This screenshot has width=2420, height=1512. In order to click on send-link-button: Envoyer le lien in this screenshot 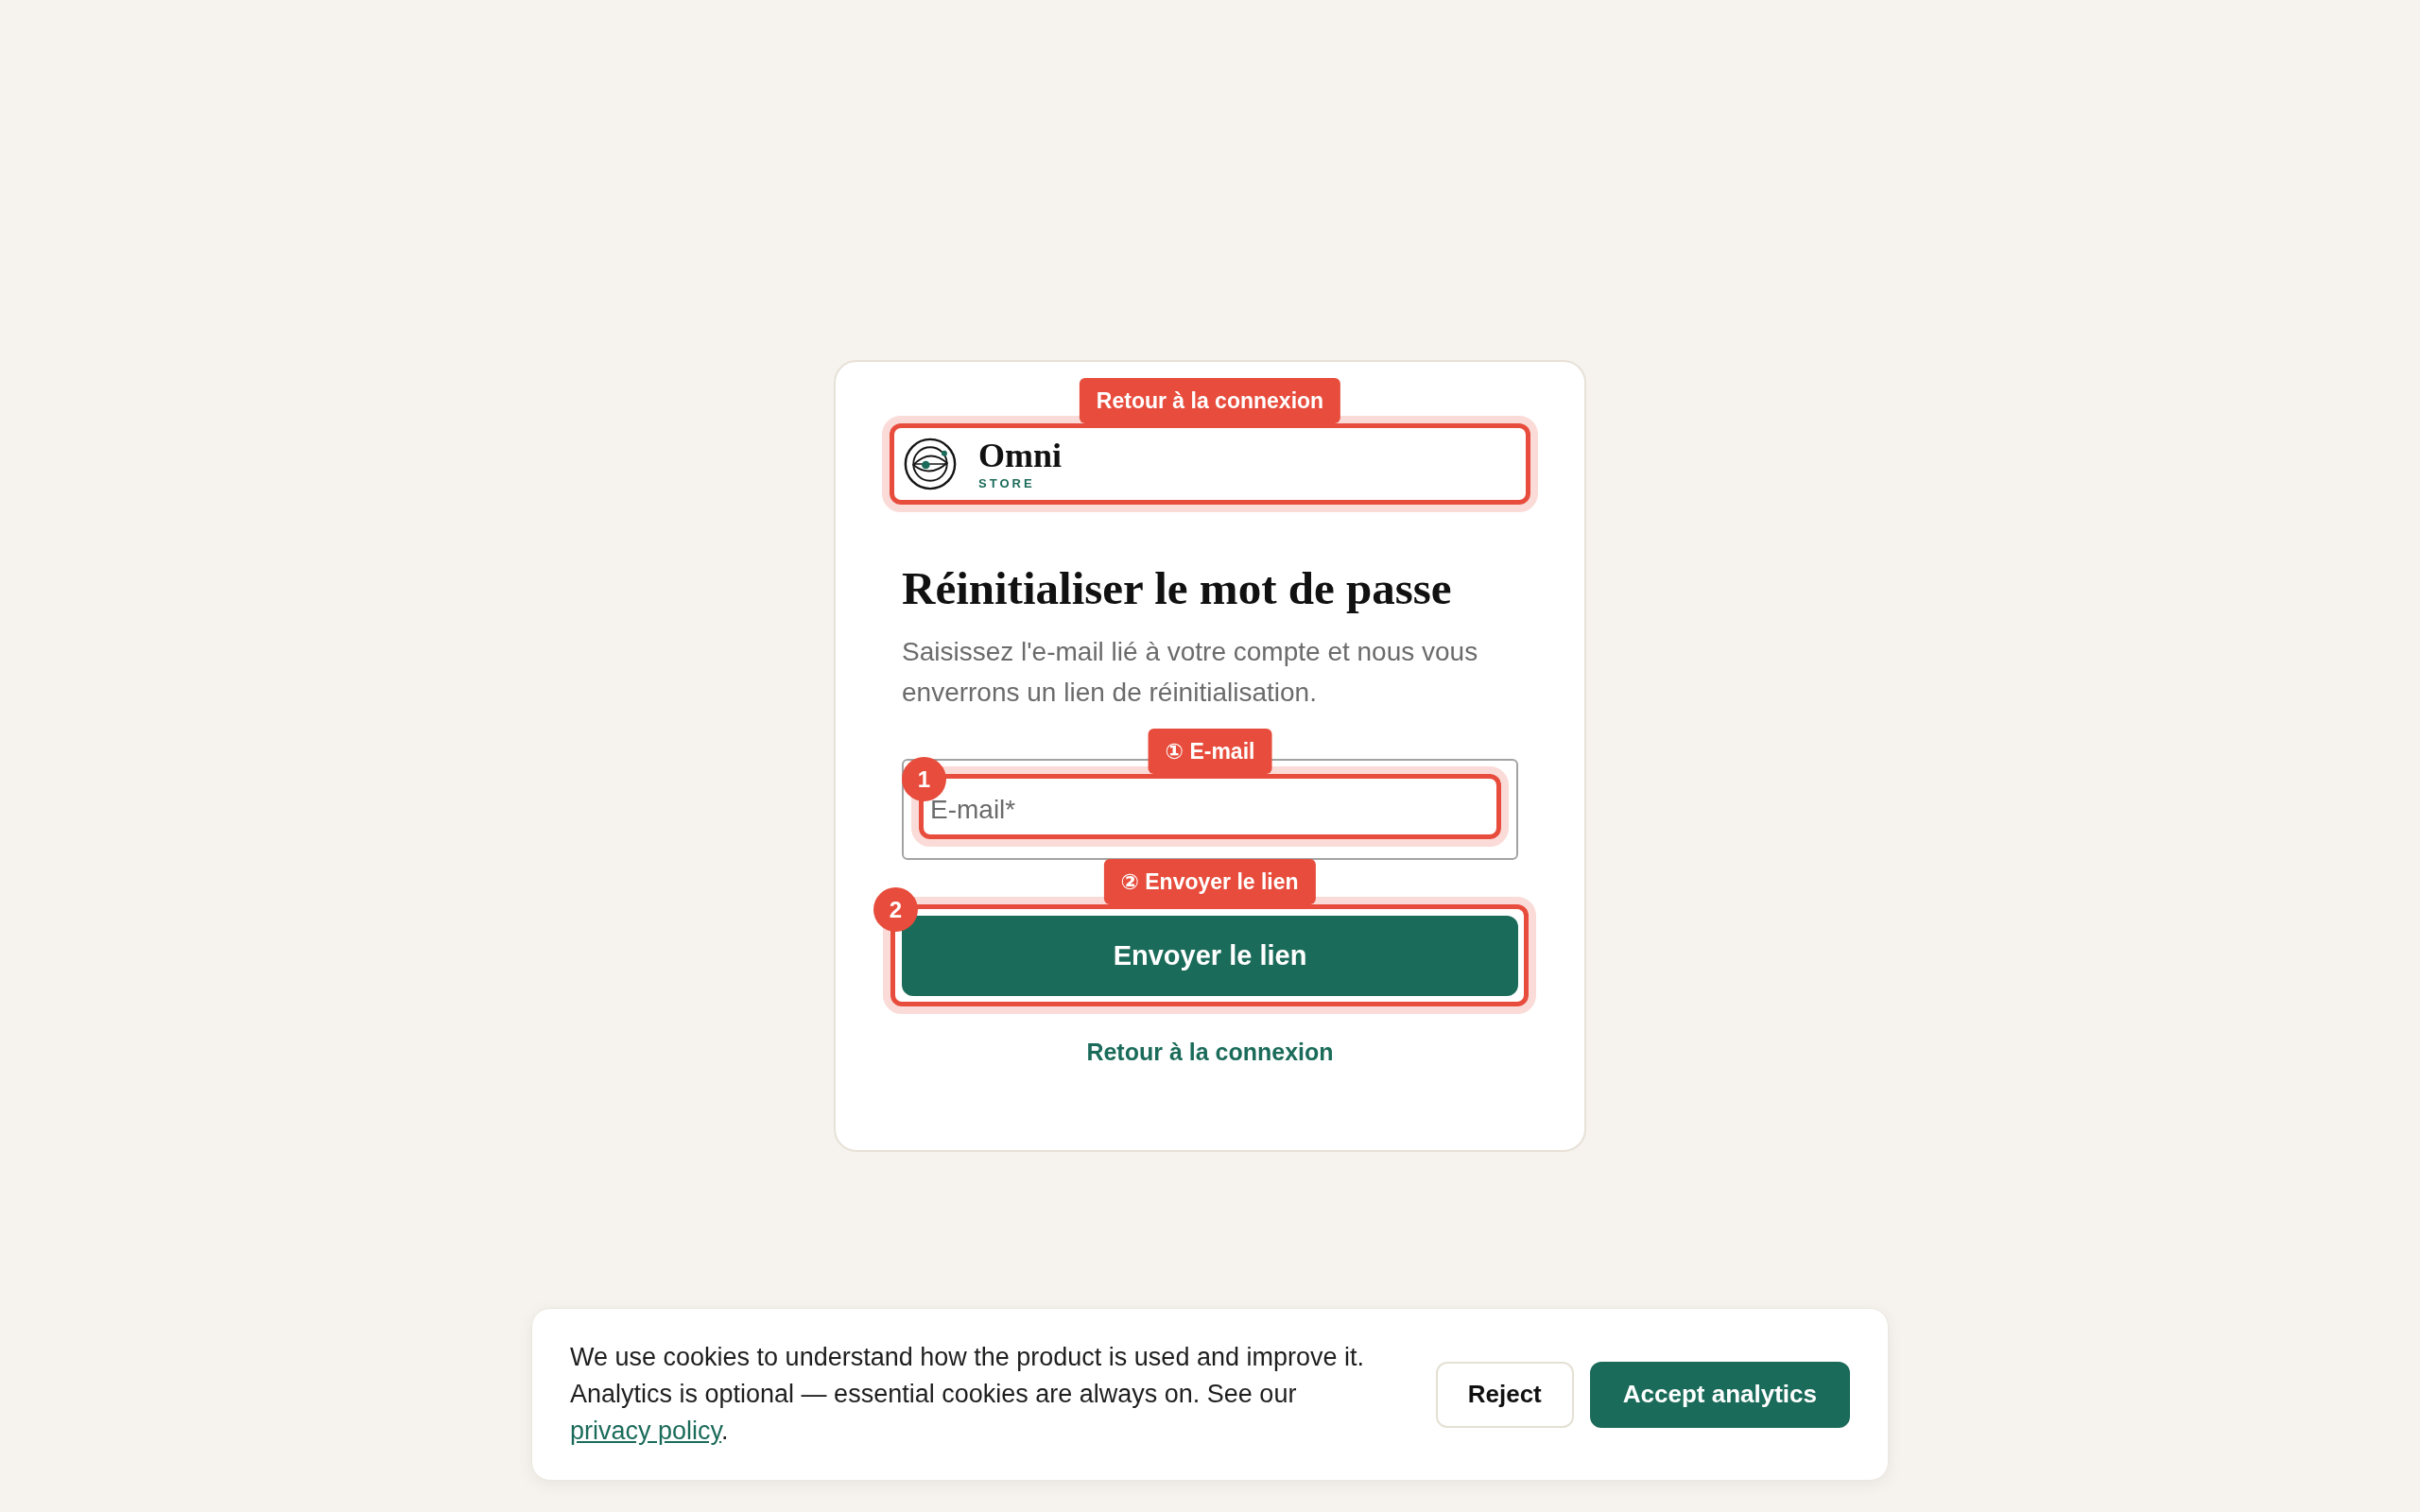, I will do `click(1210, 956)`.